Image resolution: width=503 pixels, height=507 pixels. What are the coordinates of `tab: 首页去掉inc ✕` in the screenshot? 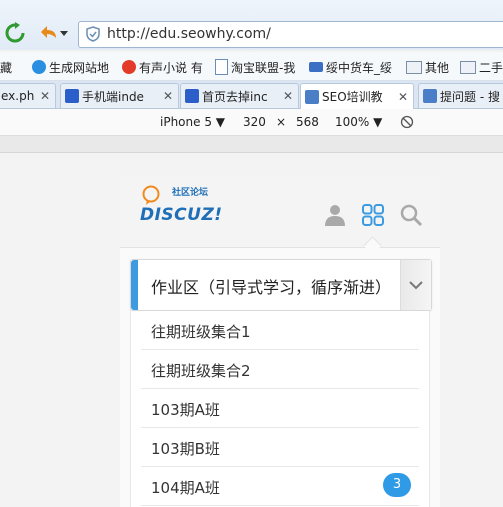 It's located at (239, 95).